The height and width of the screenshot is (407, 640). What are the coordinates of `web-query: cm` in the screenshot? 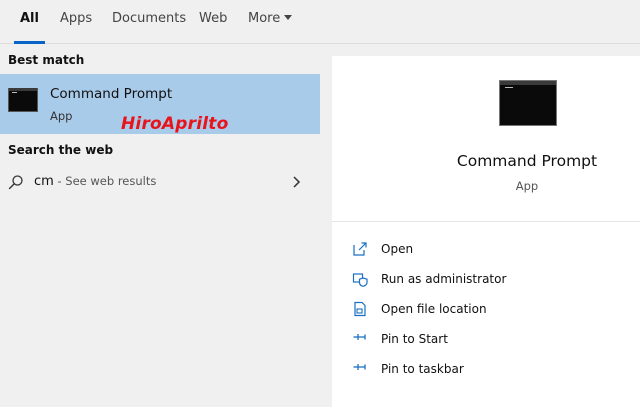 It's located at (44, 181).